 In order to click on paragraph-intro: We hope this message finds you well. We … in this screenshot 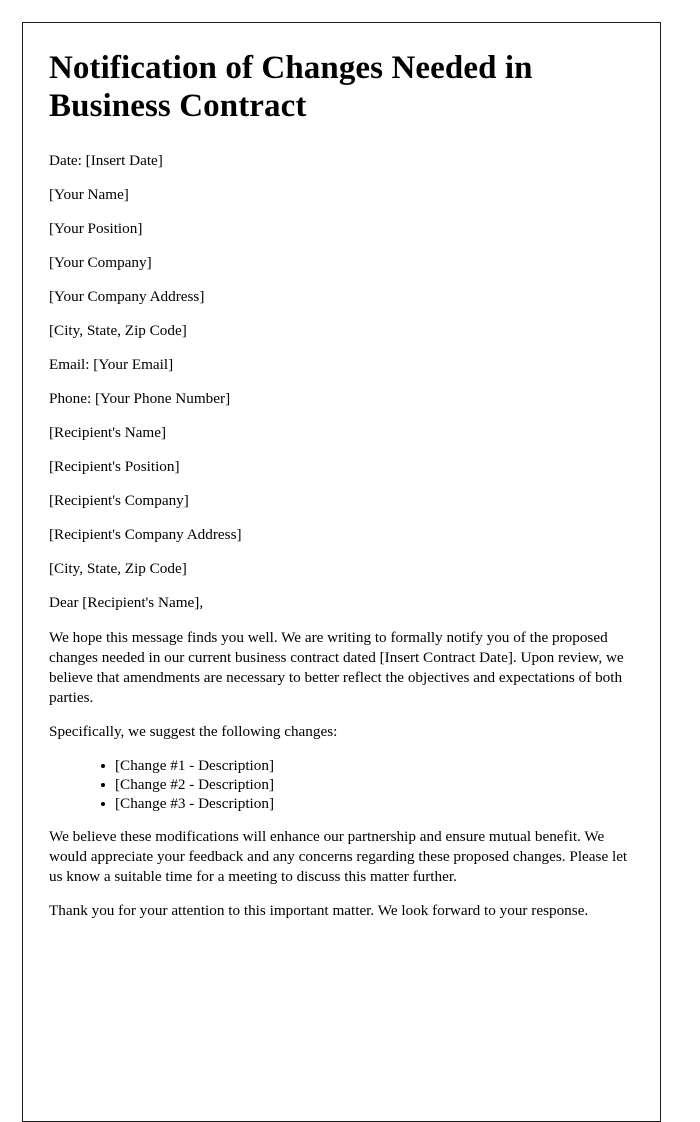, I will do `click(336, 667)`.